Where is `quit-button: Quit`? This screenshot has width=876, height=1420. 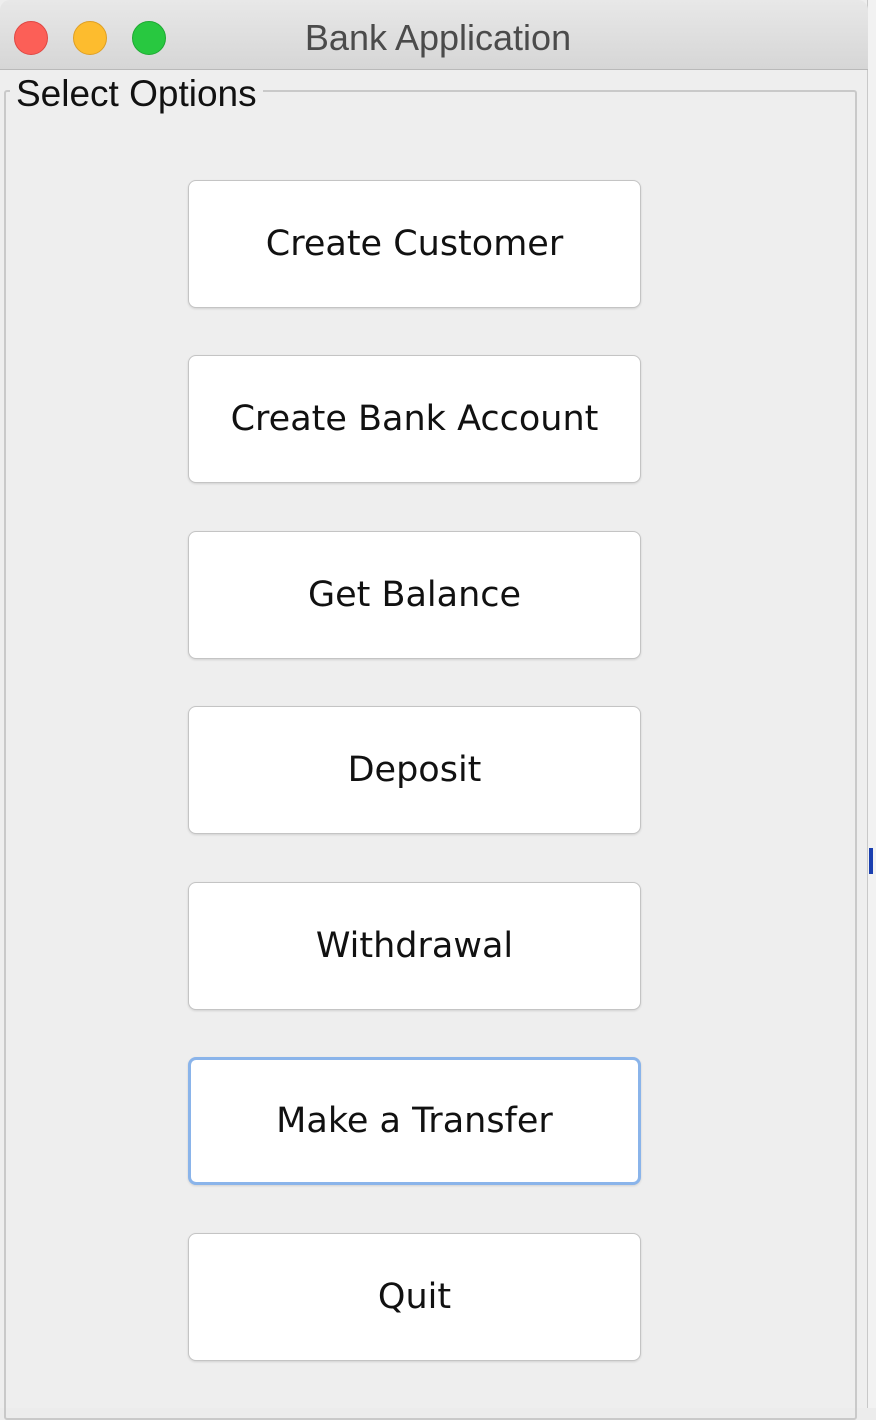
quit-button: Quit is located at coordinates (414, 1297).